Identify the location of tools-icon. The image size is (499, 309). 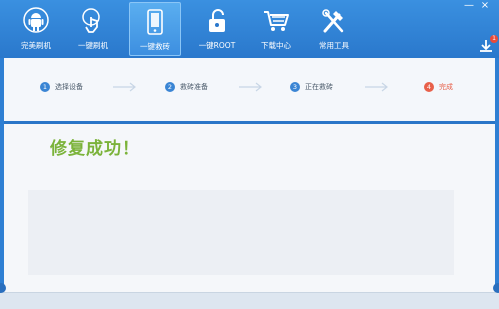
(334, 21).